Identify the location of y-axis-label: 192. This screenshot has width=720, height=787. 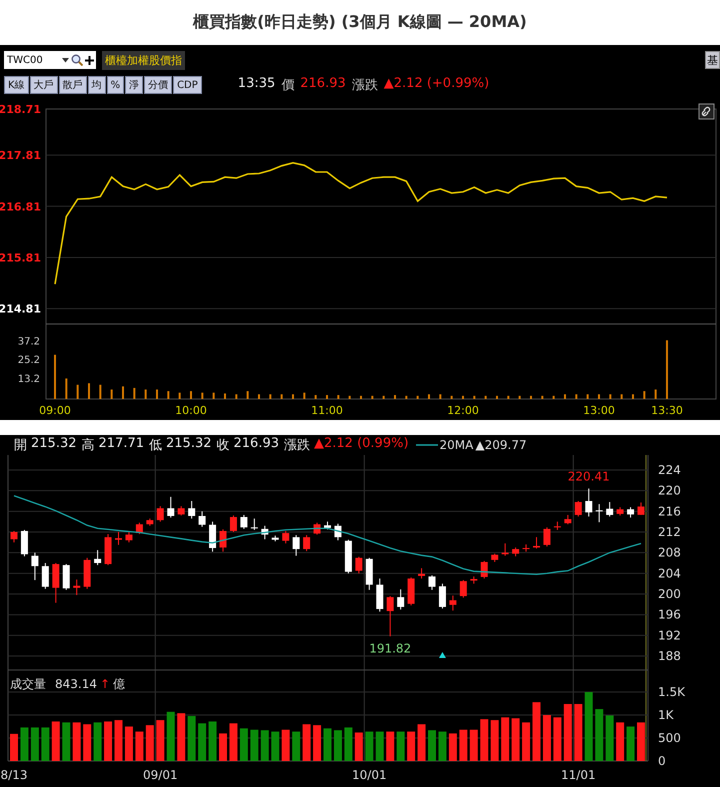
(669, 635).